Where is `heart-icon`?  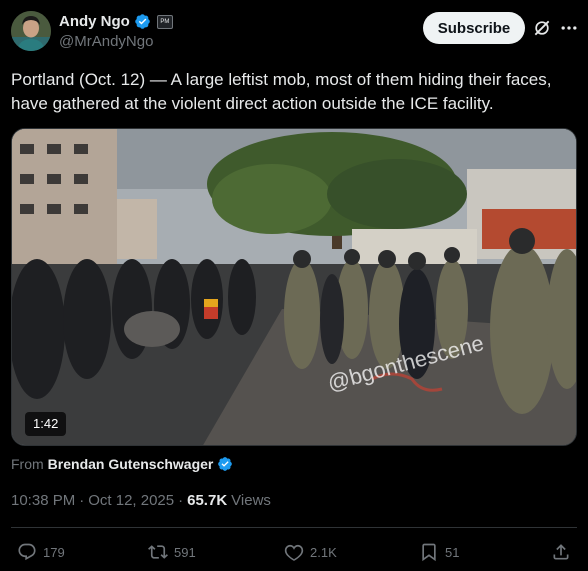
heart-icon is located at coordinates (294, 552).